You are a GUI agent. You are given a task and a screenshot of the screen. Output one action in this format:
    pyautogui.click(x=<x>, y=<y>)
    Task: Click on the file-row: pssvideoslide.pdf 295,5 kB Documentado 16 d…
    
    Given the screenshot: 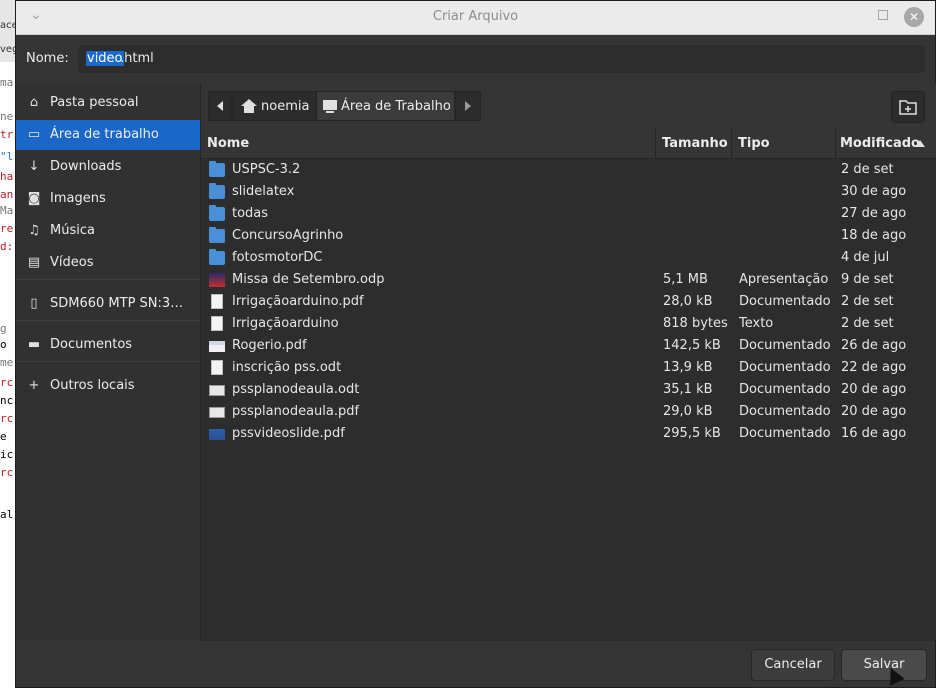 What is the action you would take?
    pyautogui.click(x=568, y=434)
    